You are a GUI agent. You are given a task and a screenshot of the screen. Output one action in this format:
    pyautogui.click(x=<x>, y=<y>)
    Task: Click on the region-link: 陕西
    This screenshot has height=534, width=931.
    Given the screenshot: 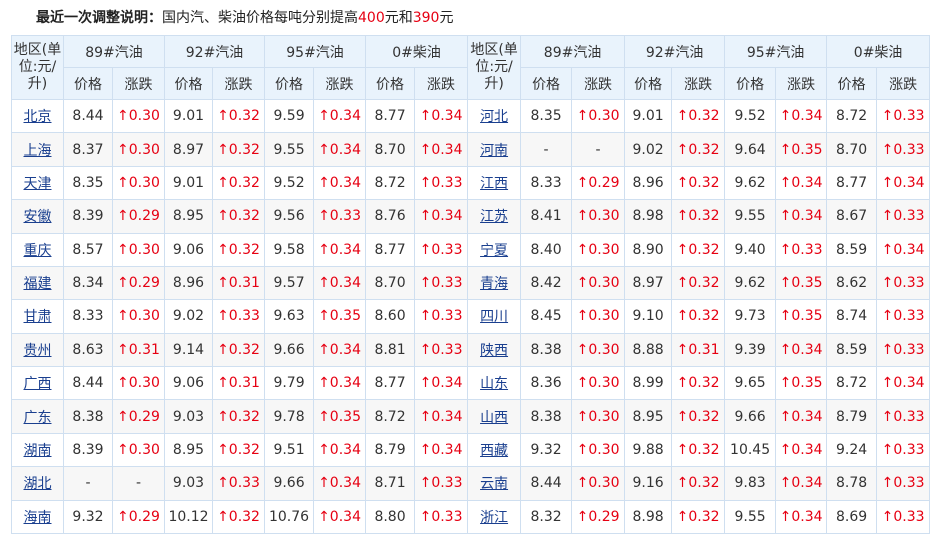 What is the action you would take?
    pyautogui.click(x=494, y=351)
    